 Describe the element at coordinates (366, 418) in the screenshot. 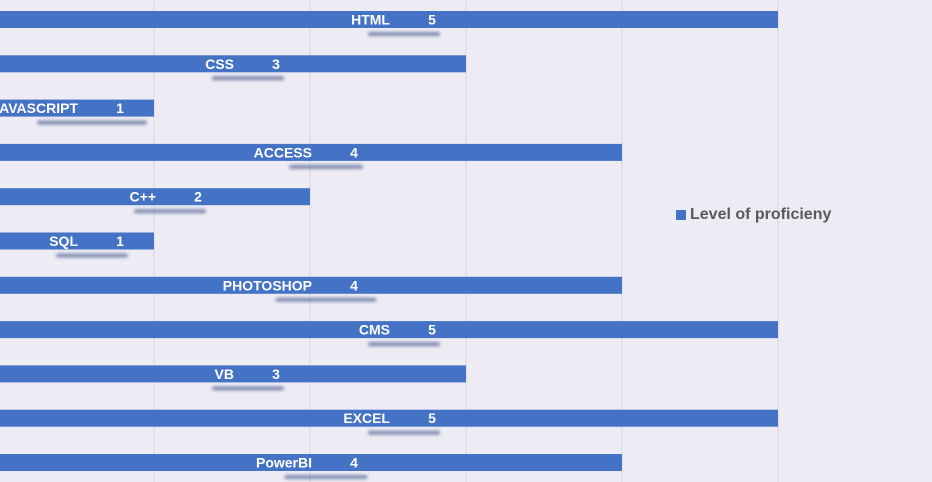

I see `category-label: EXCEL` at that location.